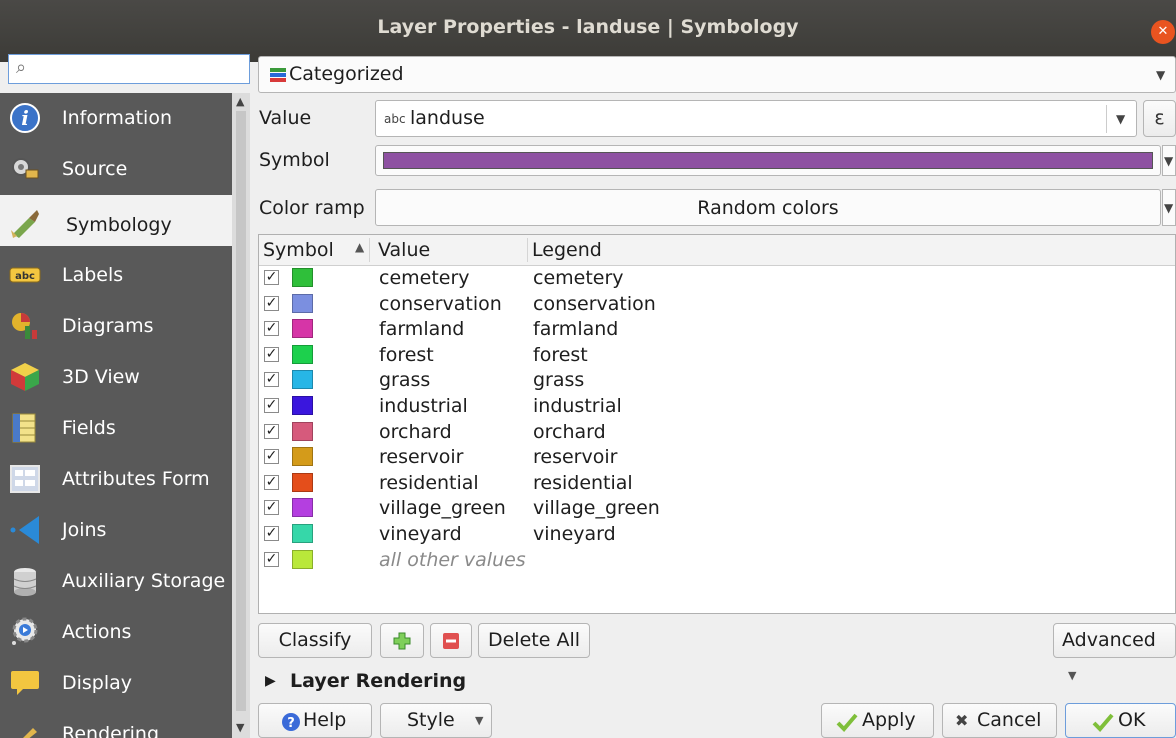 Image resolution: width=1176 pixels, height=738 pixels. I want to click on window-titlebar: Layer Properties - landuse | Symbology ✕, so click(588, 31).